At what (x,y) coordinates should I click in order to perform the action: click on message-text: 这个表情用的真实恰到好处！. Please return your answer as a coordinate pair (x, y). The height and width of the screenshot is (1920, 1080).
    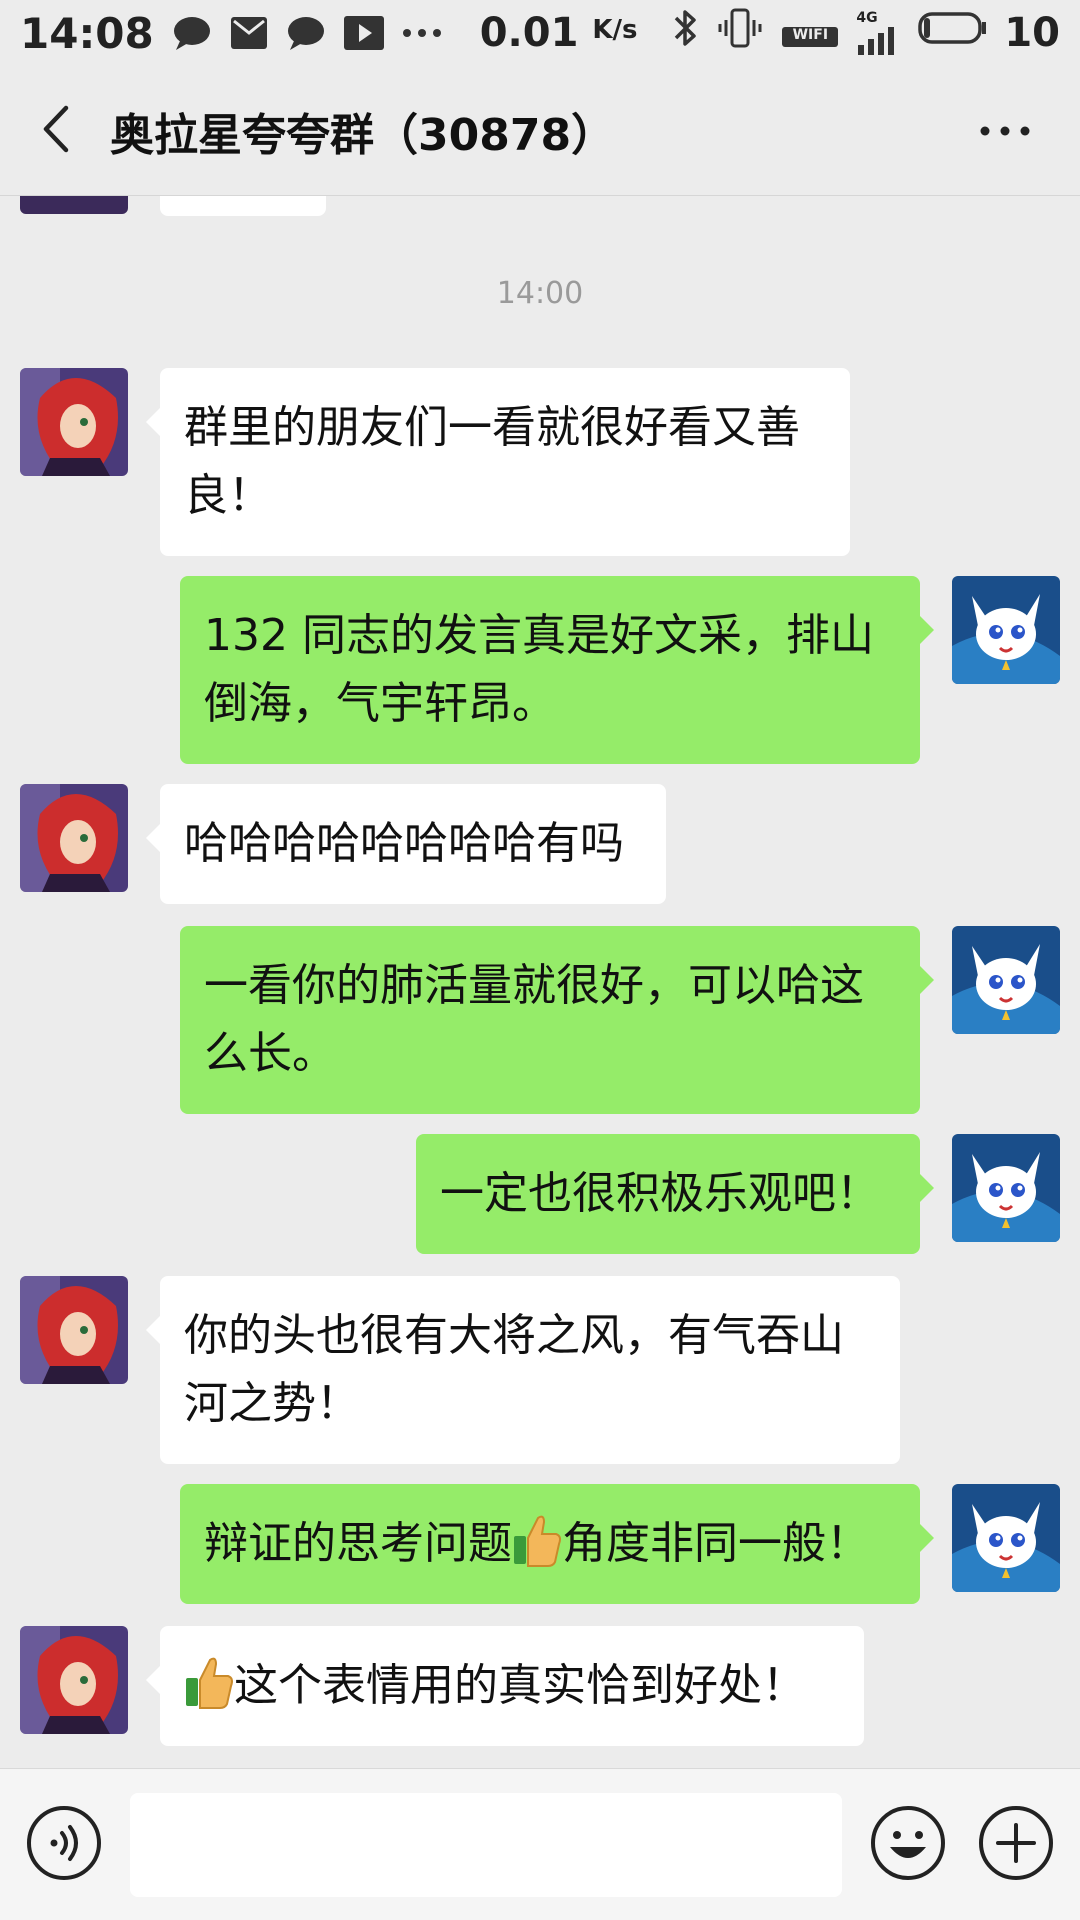
    Looking at the image, I should click on (520, 1685).